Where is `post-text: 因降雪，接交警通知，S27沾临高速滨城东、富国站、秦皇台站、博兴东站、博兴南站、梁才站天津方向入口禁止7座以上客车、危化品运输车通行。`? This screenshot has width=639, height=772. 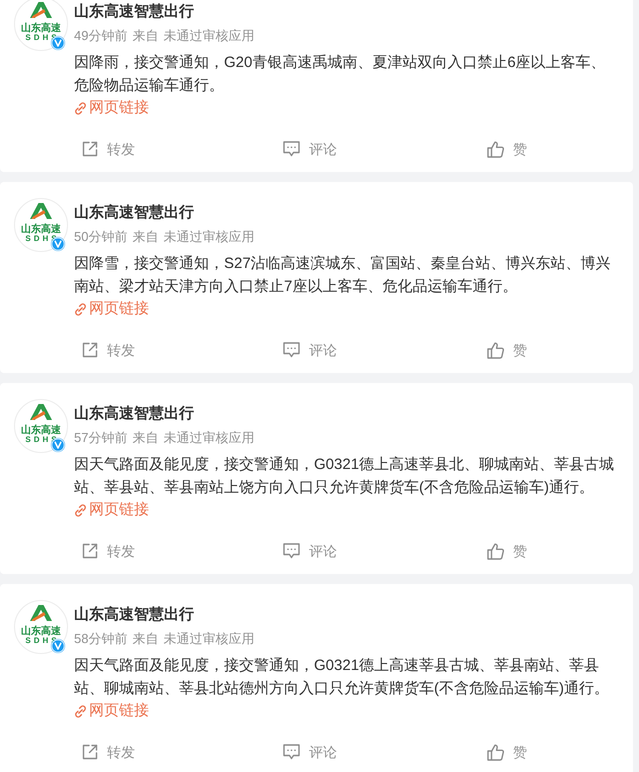 post-text: 因降雪，接交警通知，S27沾临高速滨城东、富国站、秦皇台站、博兴东站、博兴南站、梁才站天津方向入口禁止7座以上客车、危化品运输车通行。 is located at coordinates (343, 275).